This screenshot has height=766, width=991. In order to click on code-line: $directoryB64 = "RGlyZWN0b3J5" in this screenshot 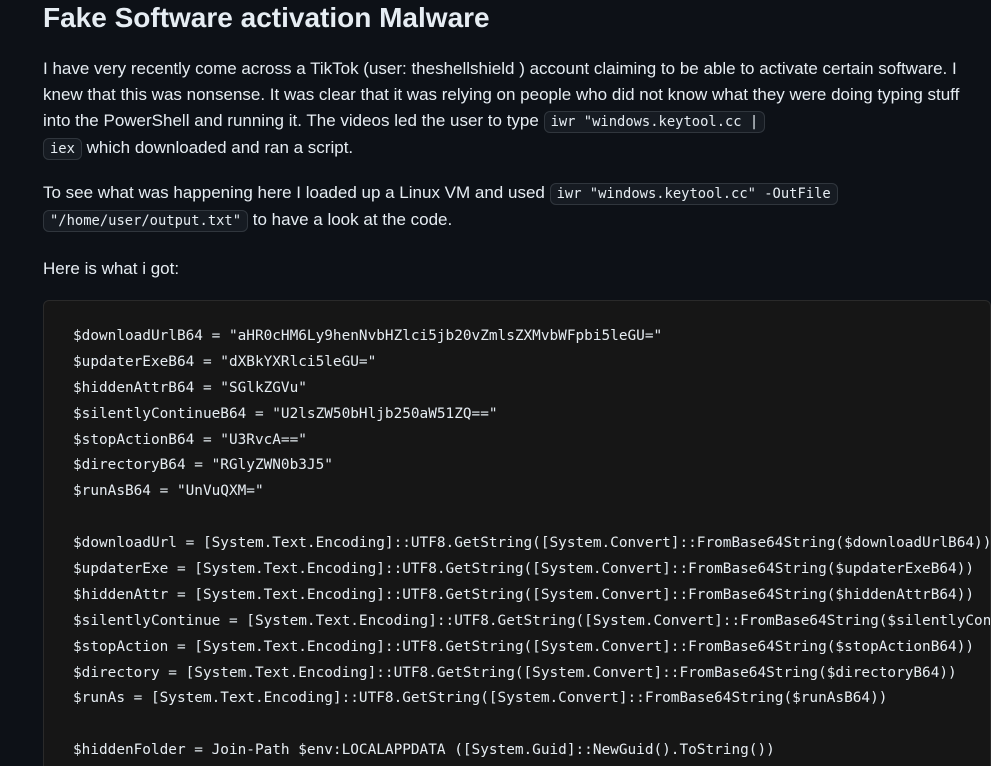, I will do `click(203, 465)`.